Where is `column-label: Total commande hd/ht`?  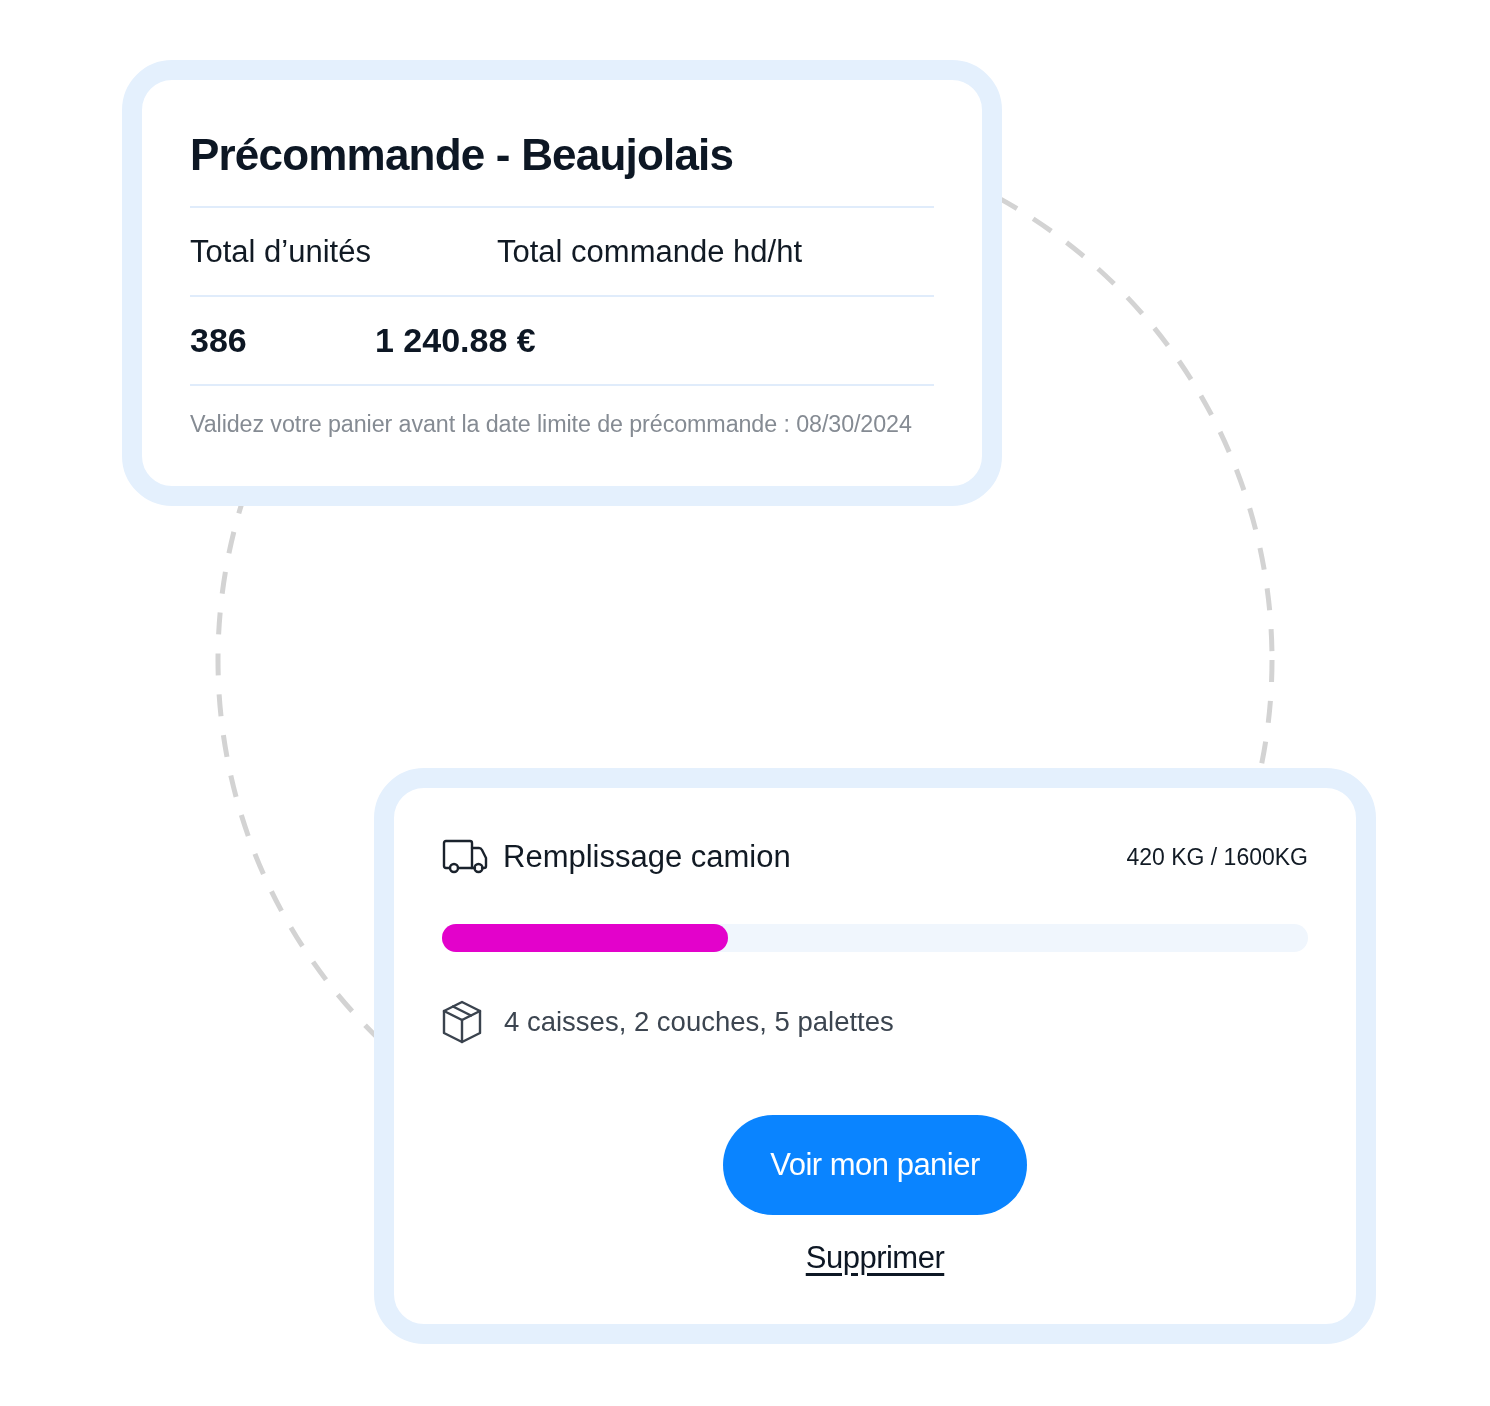
column-label: Total commande hd/ht is located at coordinates (649, 251).